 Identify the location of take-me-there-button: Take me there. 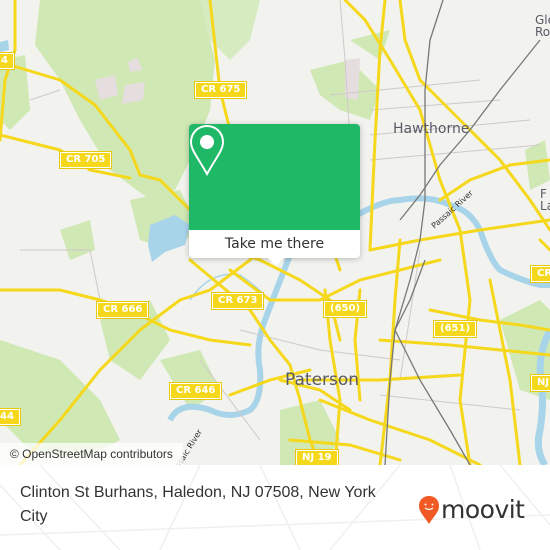
(274, 244).